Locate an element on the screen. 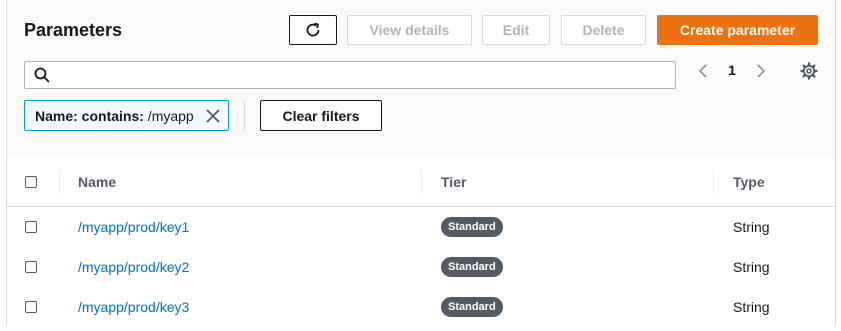 This screenshot has width=841, height=331. column-header-tier: Tier is located at coordinates (453, 182).